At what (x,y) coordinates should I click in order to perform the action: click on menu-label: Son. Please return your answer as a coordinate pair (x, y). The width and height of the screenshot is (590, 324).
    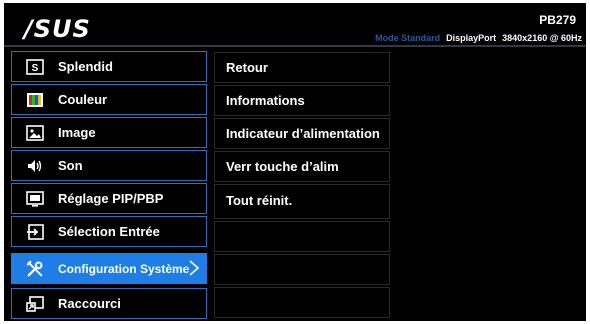
    Looking at the image, I should click on (70, 165).